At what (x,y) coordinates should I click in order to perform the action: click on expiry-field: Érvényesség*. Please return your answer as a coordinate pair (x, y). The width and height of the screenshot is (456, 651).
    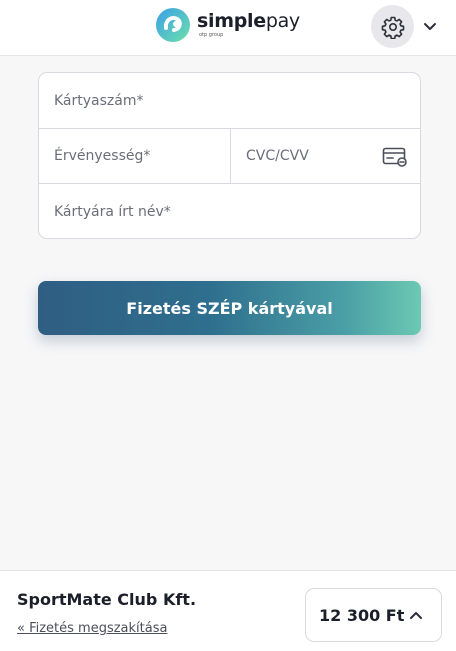
    Looking at the image, I should click on (135, 156).